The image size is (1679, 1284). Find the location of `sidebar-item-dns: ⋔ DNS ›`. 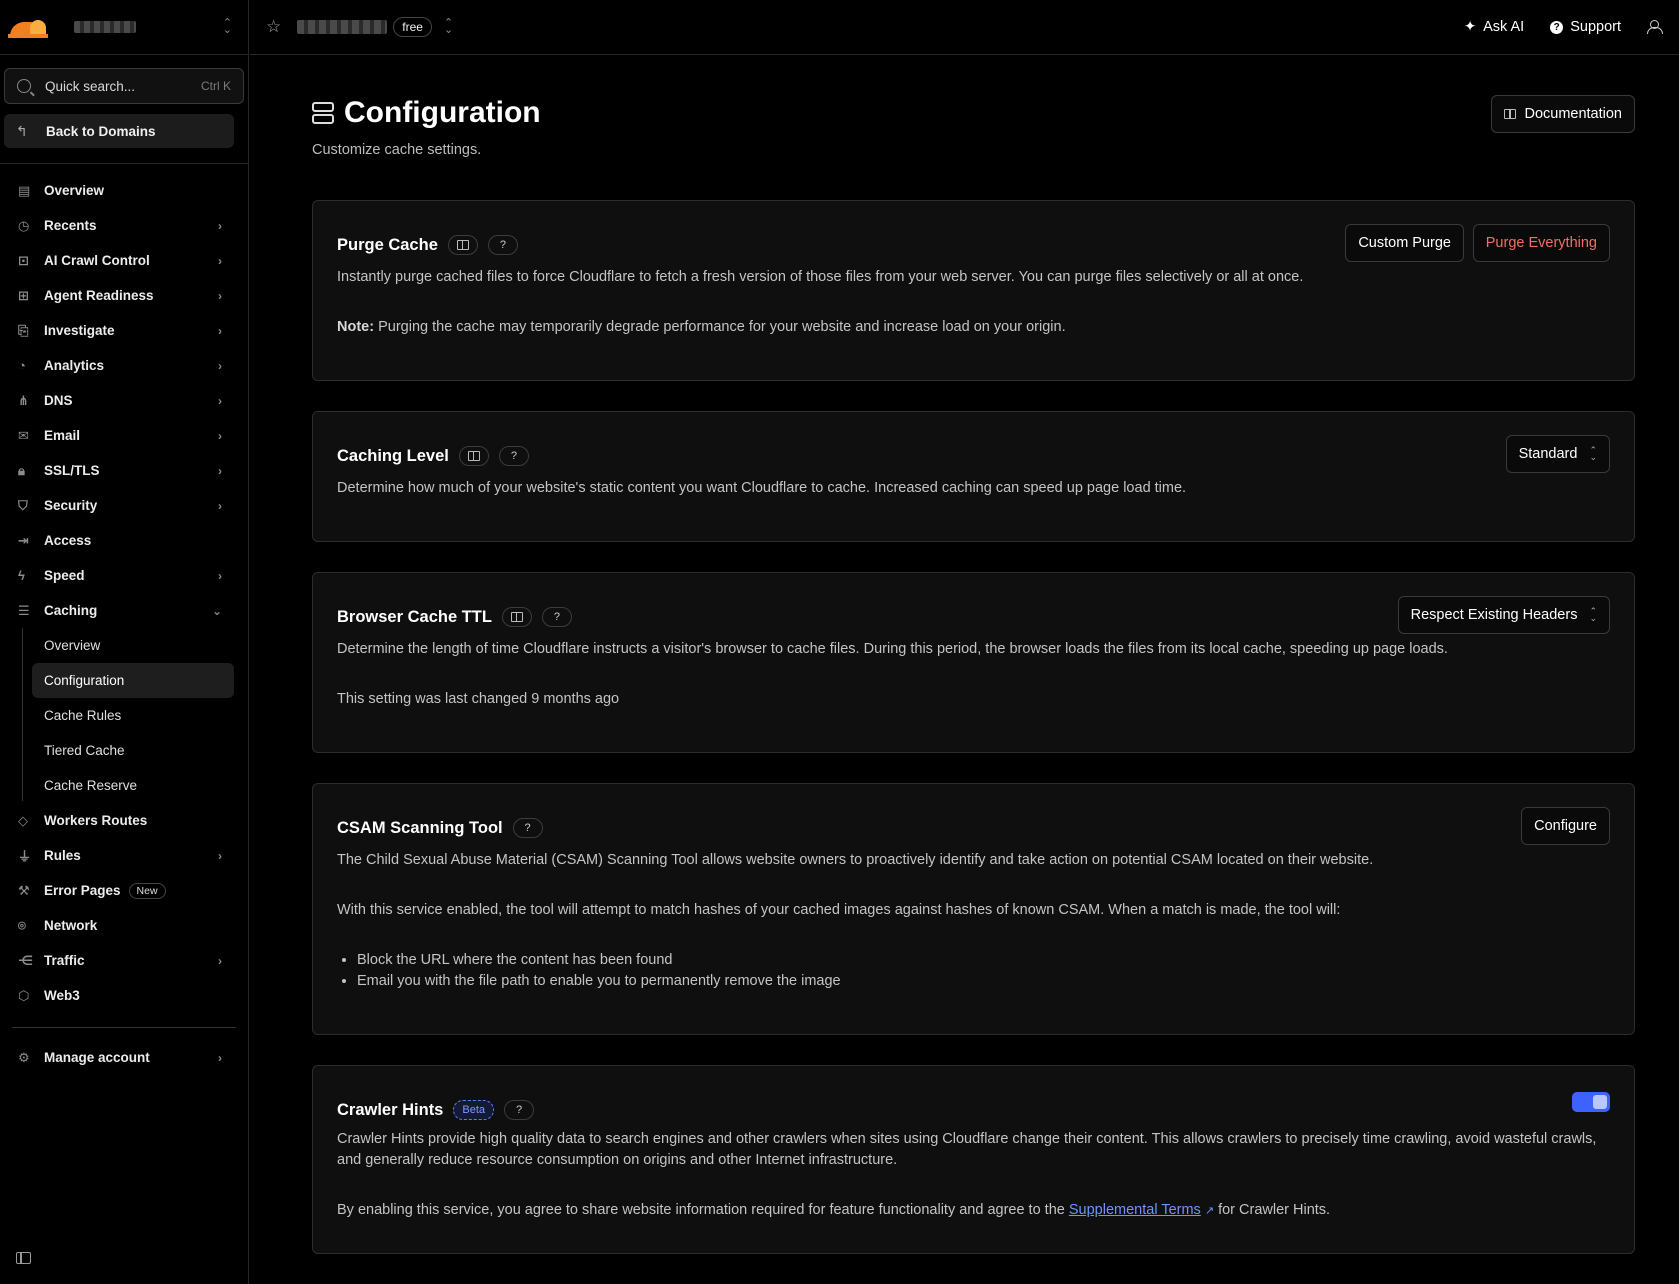

sidebar-item-dns: ⋔ DNS › is located at coordinates (124, 400).